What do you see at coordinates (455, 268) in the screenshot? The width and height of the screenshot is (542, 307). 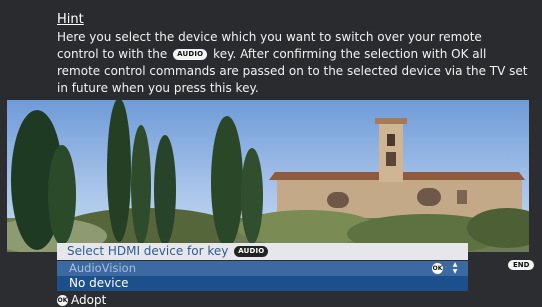 I see `up-down-arrows-icon: ▲ ▼` at bounding box center [455, 268].